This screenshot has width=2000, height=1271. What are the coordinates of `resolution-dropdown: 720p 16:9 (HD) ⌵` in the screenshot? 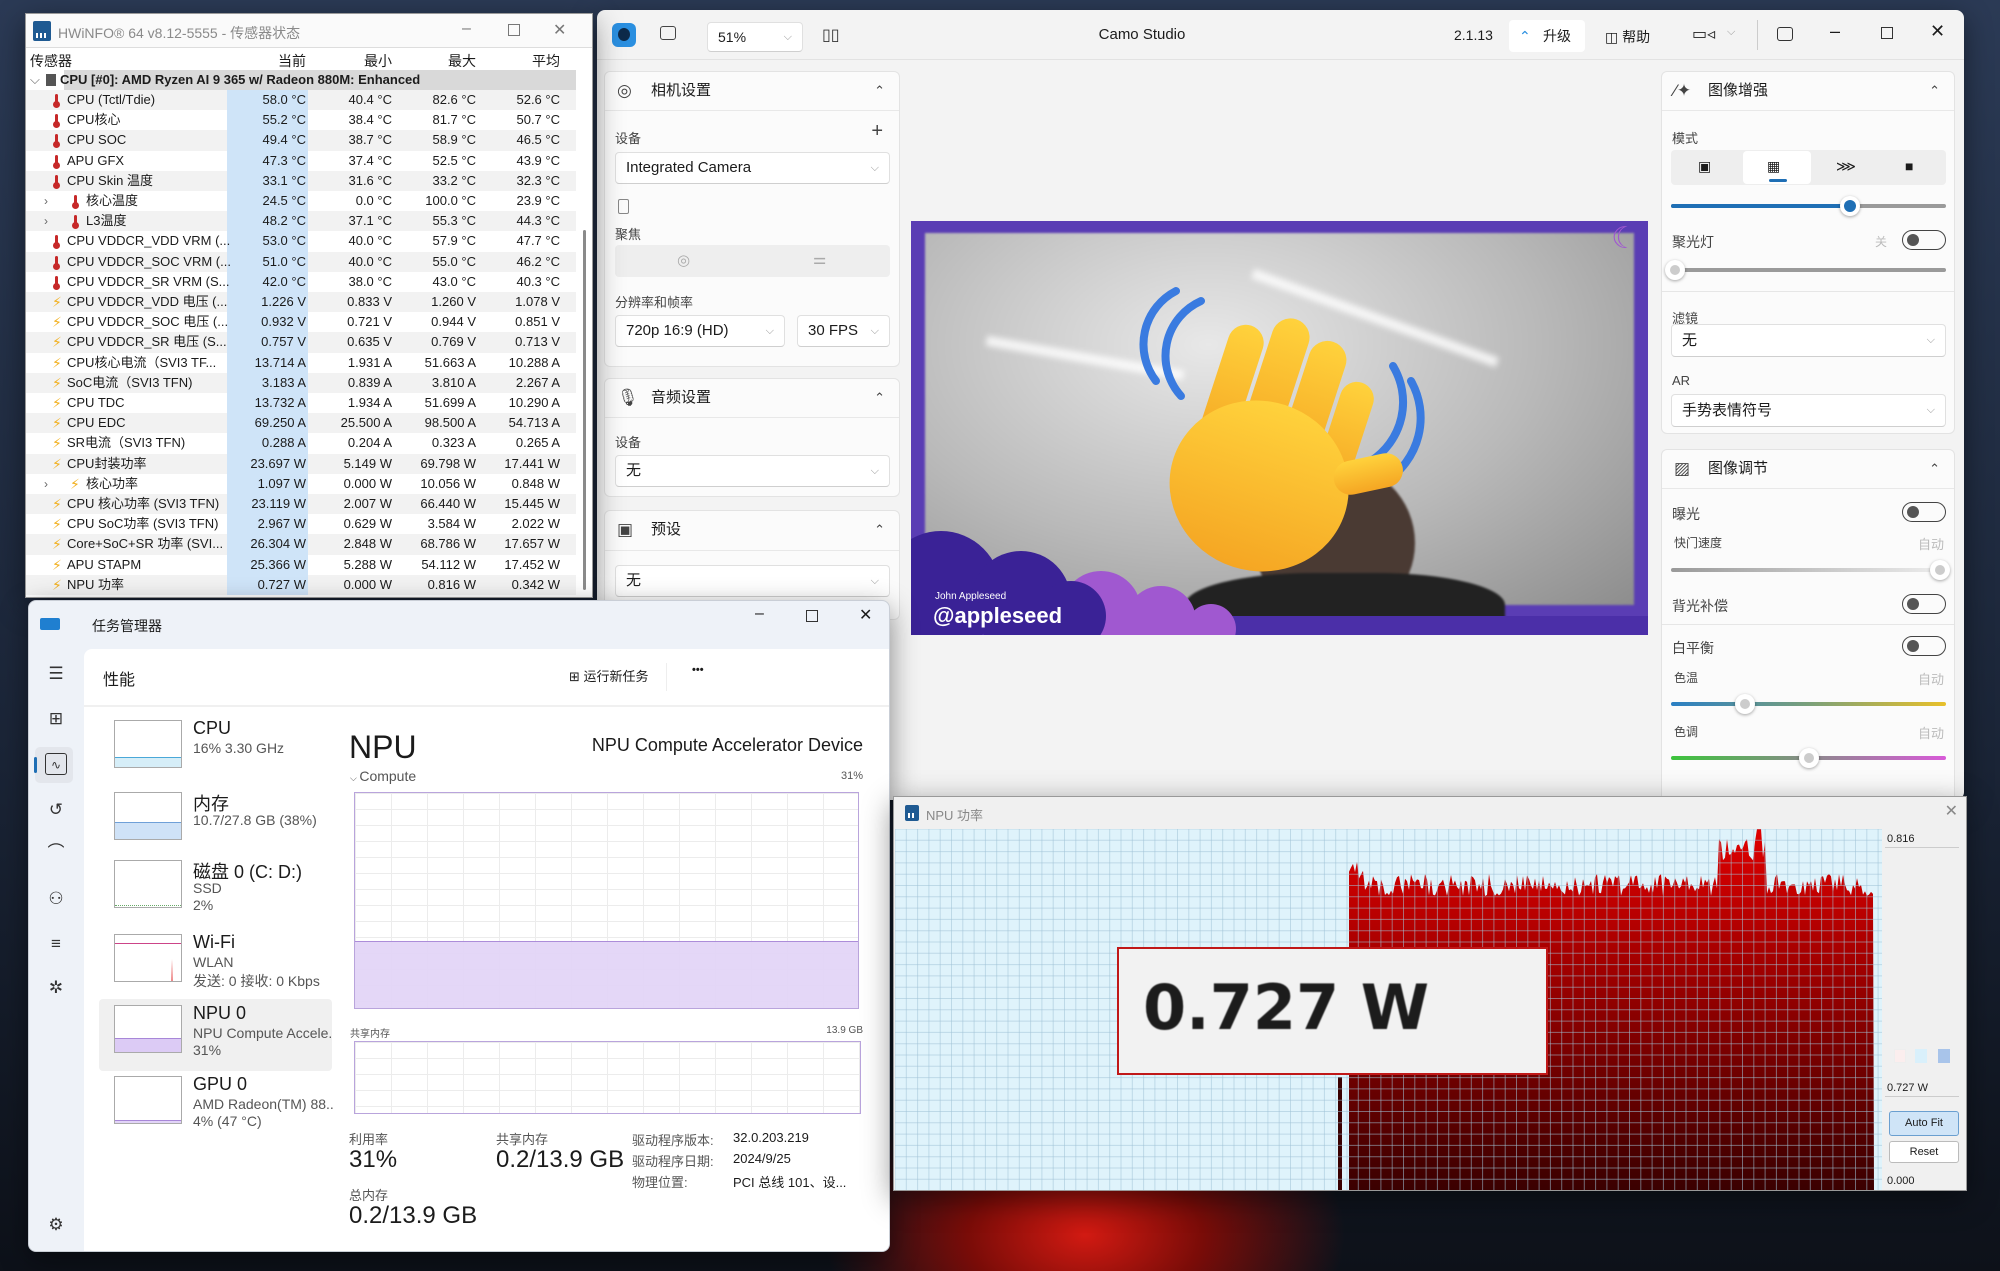 It's located at (700, 331).